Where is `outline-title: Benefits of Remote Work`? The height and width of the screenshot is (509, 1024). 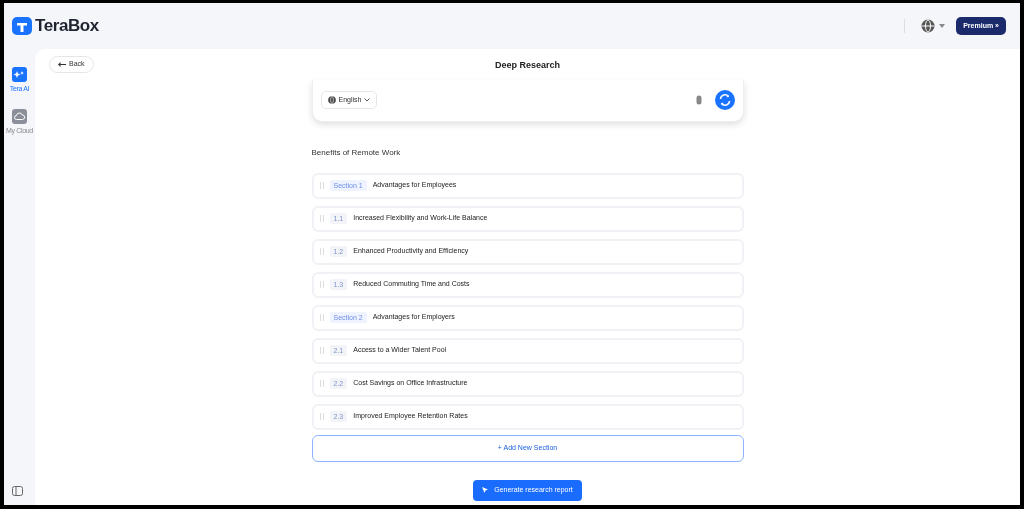 outline-title: Benefits of Remote Work is located at coordinates (356, 152).